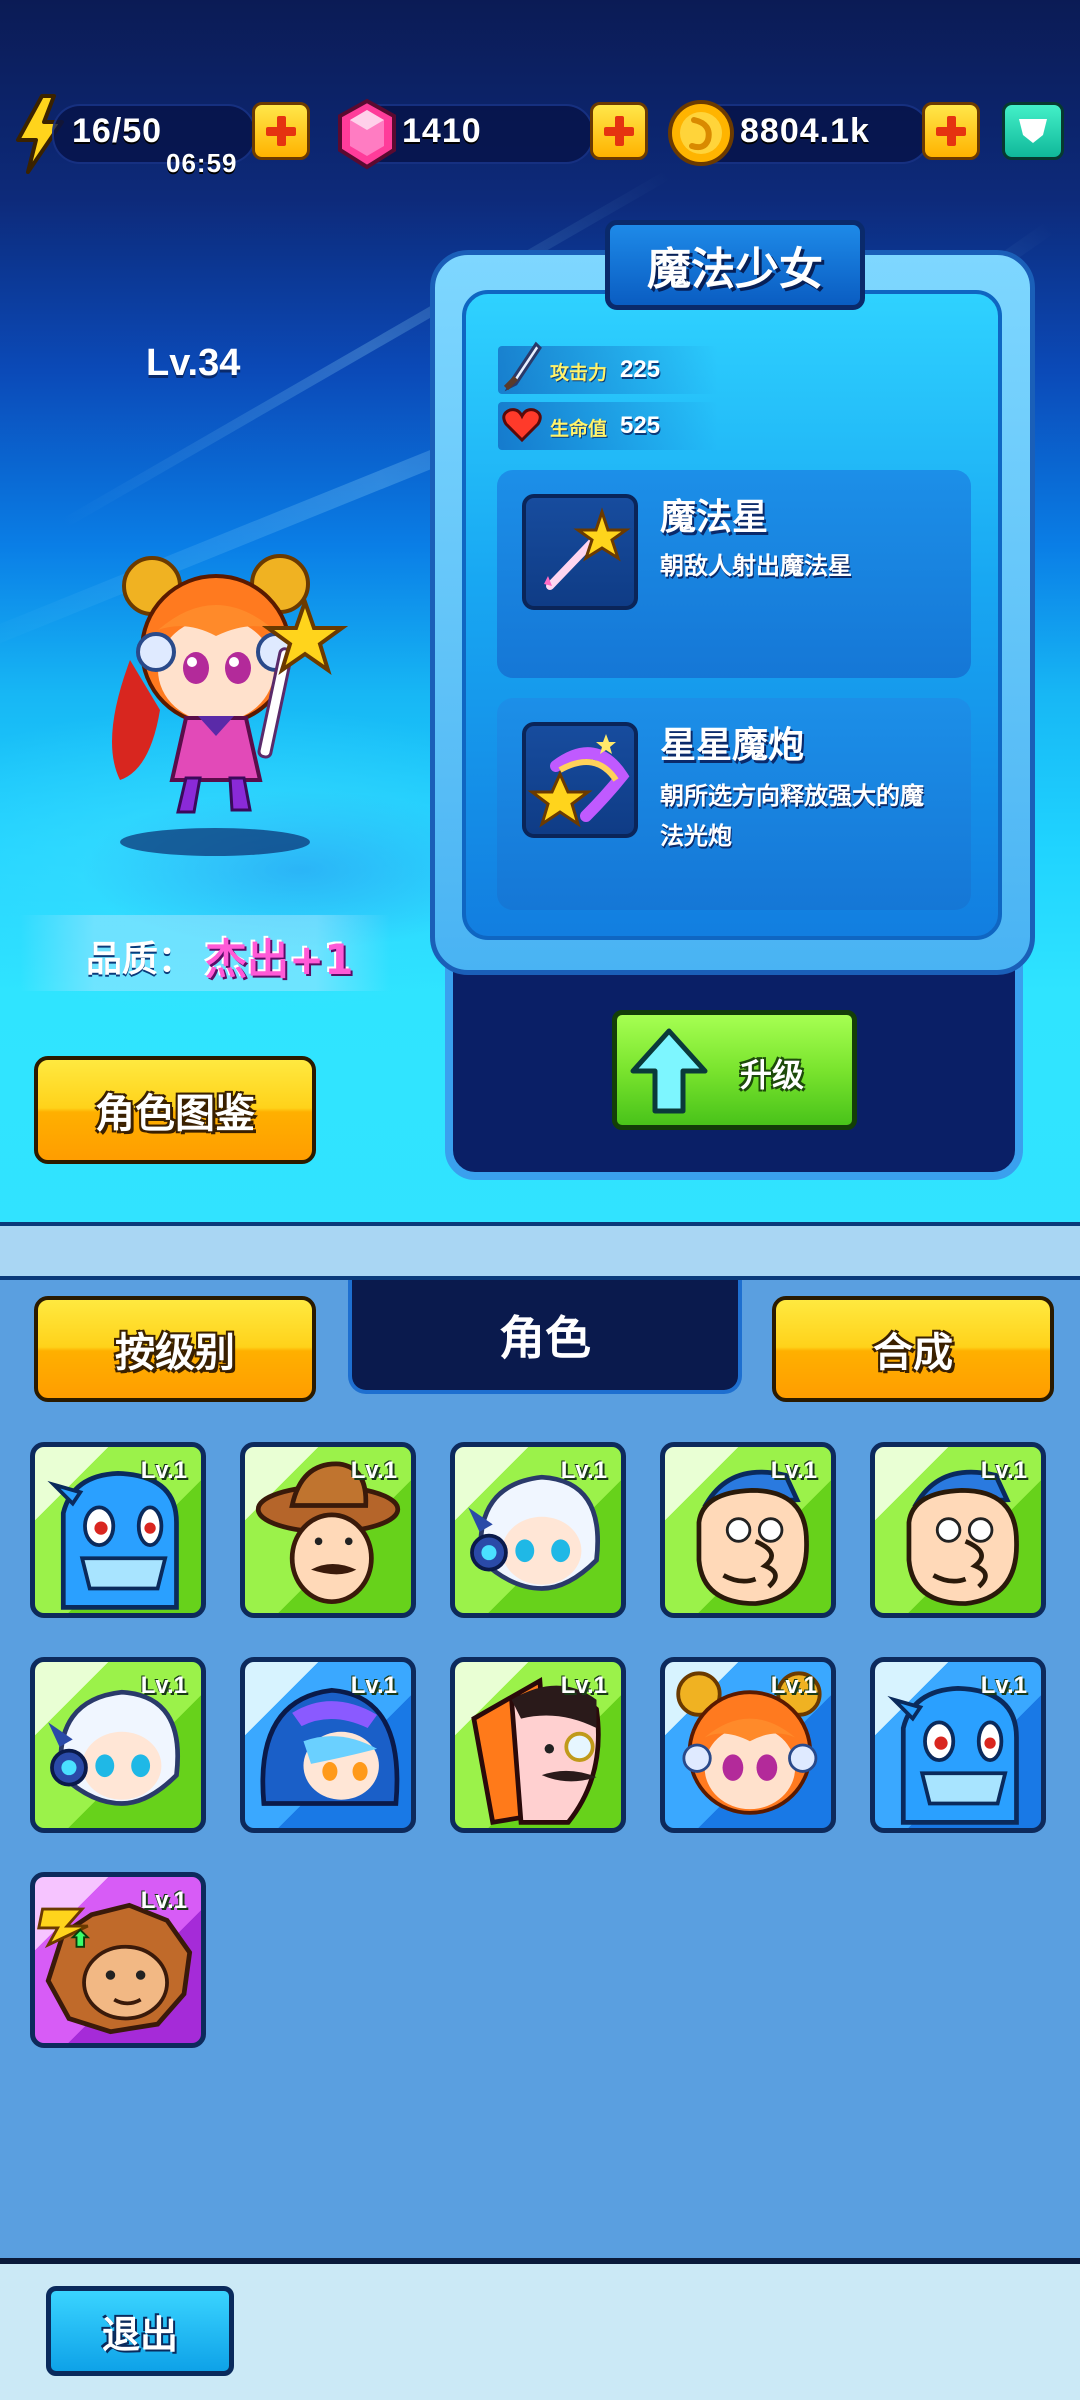 This screenshot has width=1080, height=2400. What do you see at coordinates (117, 131) in the screenshot?
I see `energy-value: 16/50` at bounding box center [117, 131].